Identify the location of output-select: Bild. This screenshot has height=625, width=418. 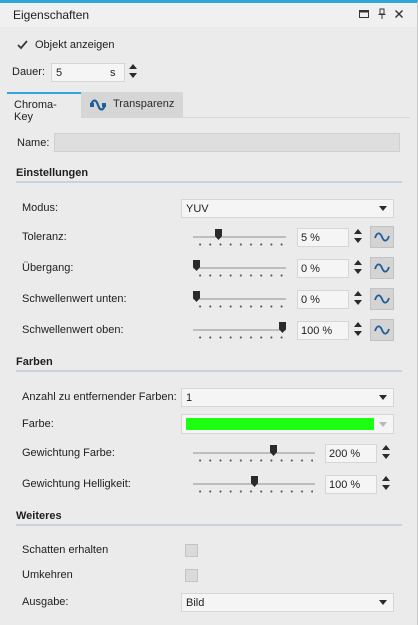
(287, 602).